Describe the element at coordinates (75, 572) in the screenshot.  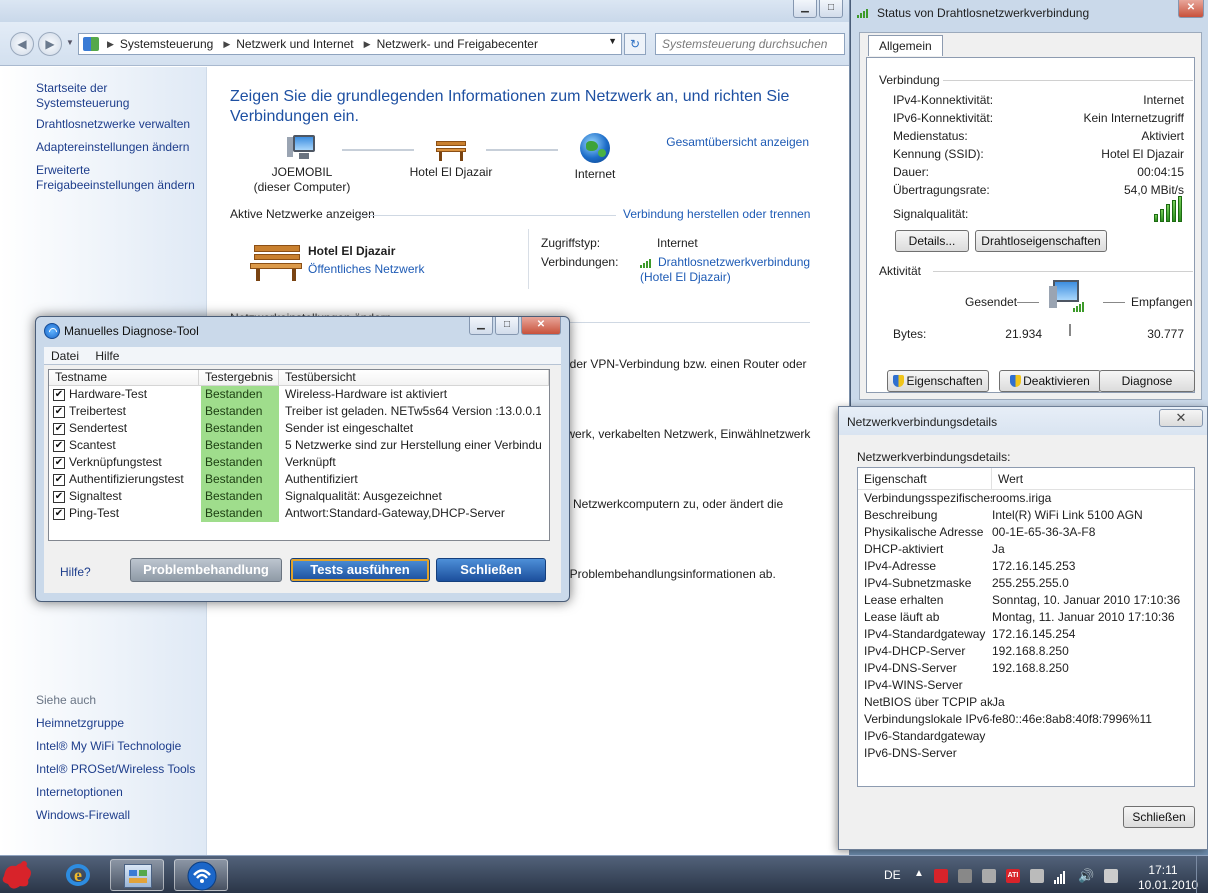
I see `help-link: Hilfe?` at that location.